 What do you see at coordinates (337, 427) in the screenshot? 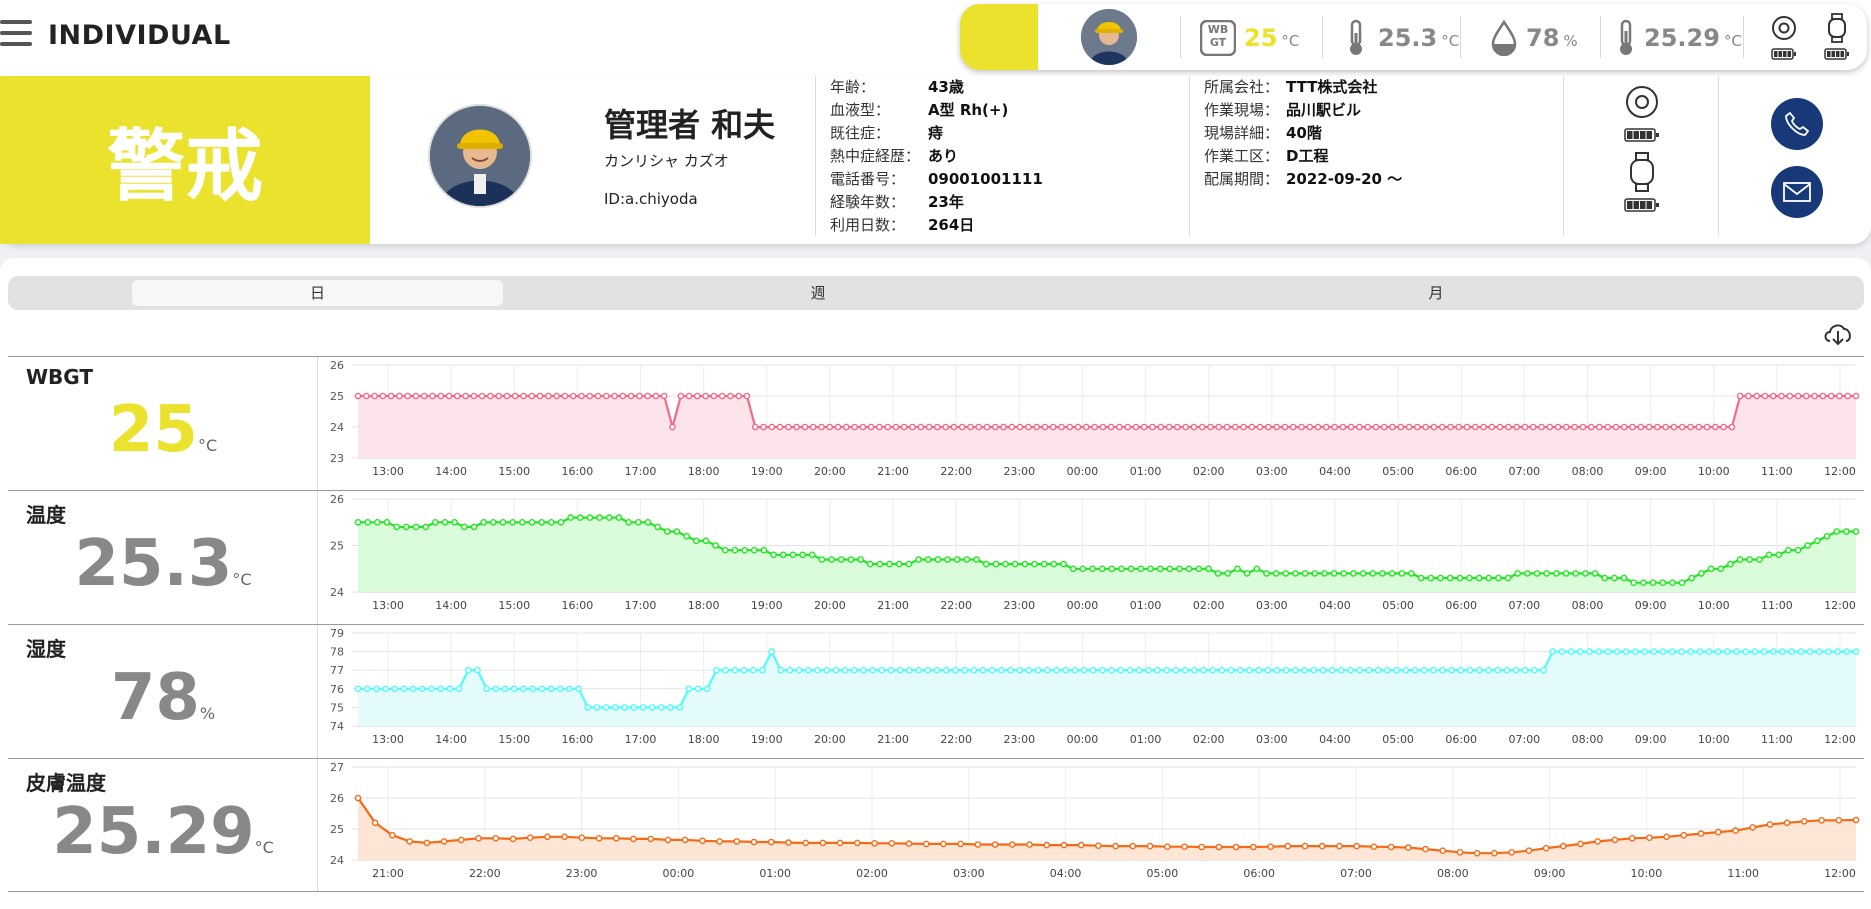
I see `y-tick-label: 24` at bounding box center [337, 427].